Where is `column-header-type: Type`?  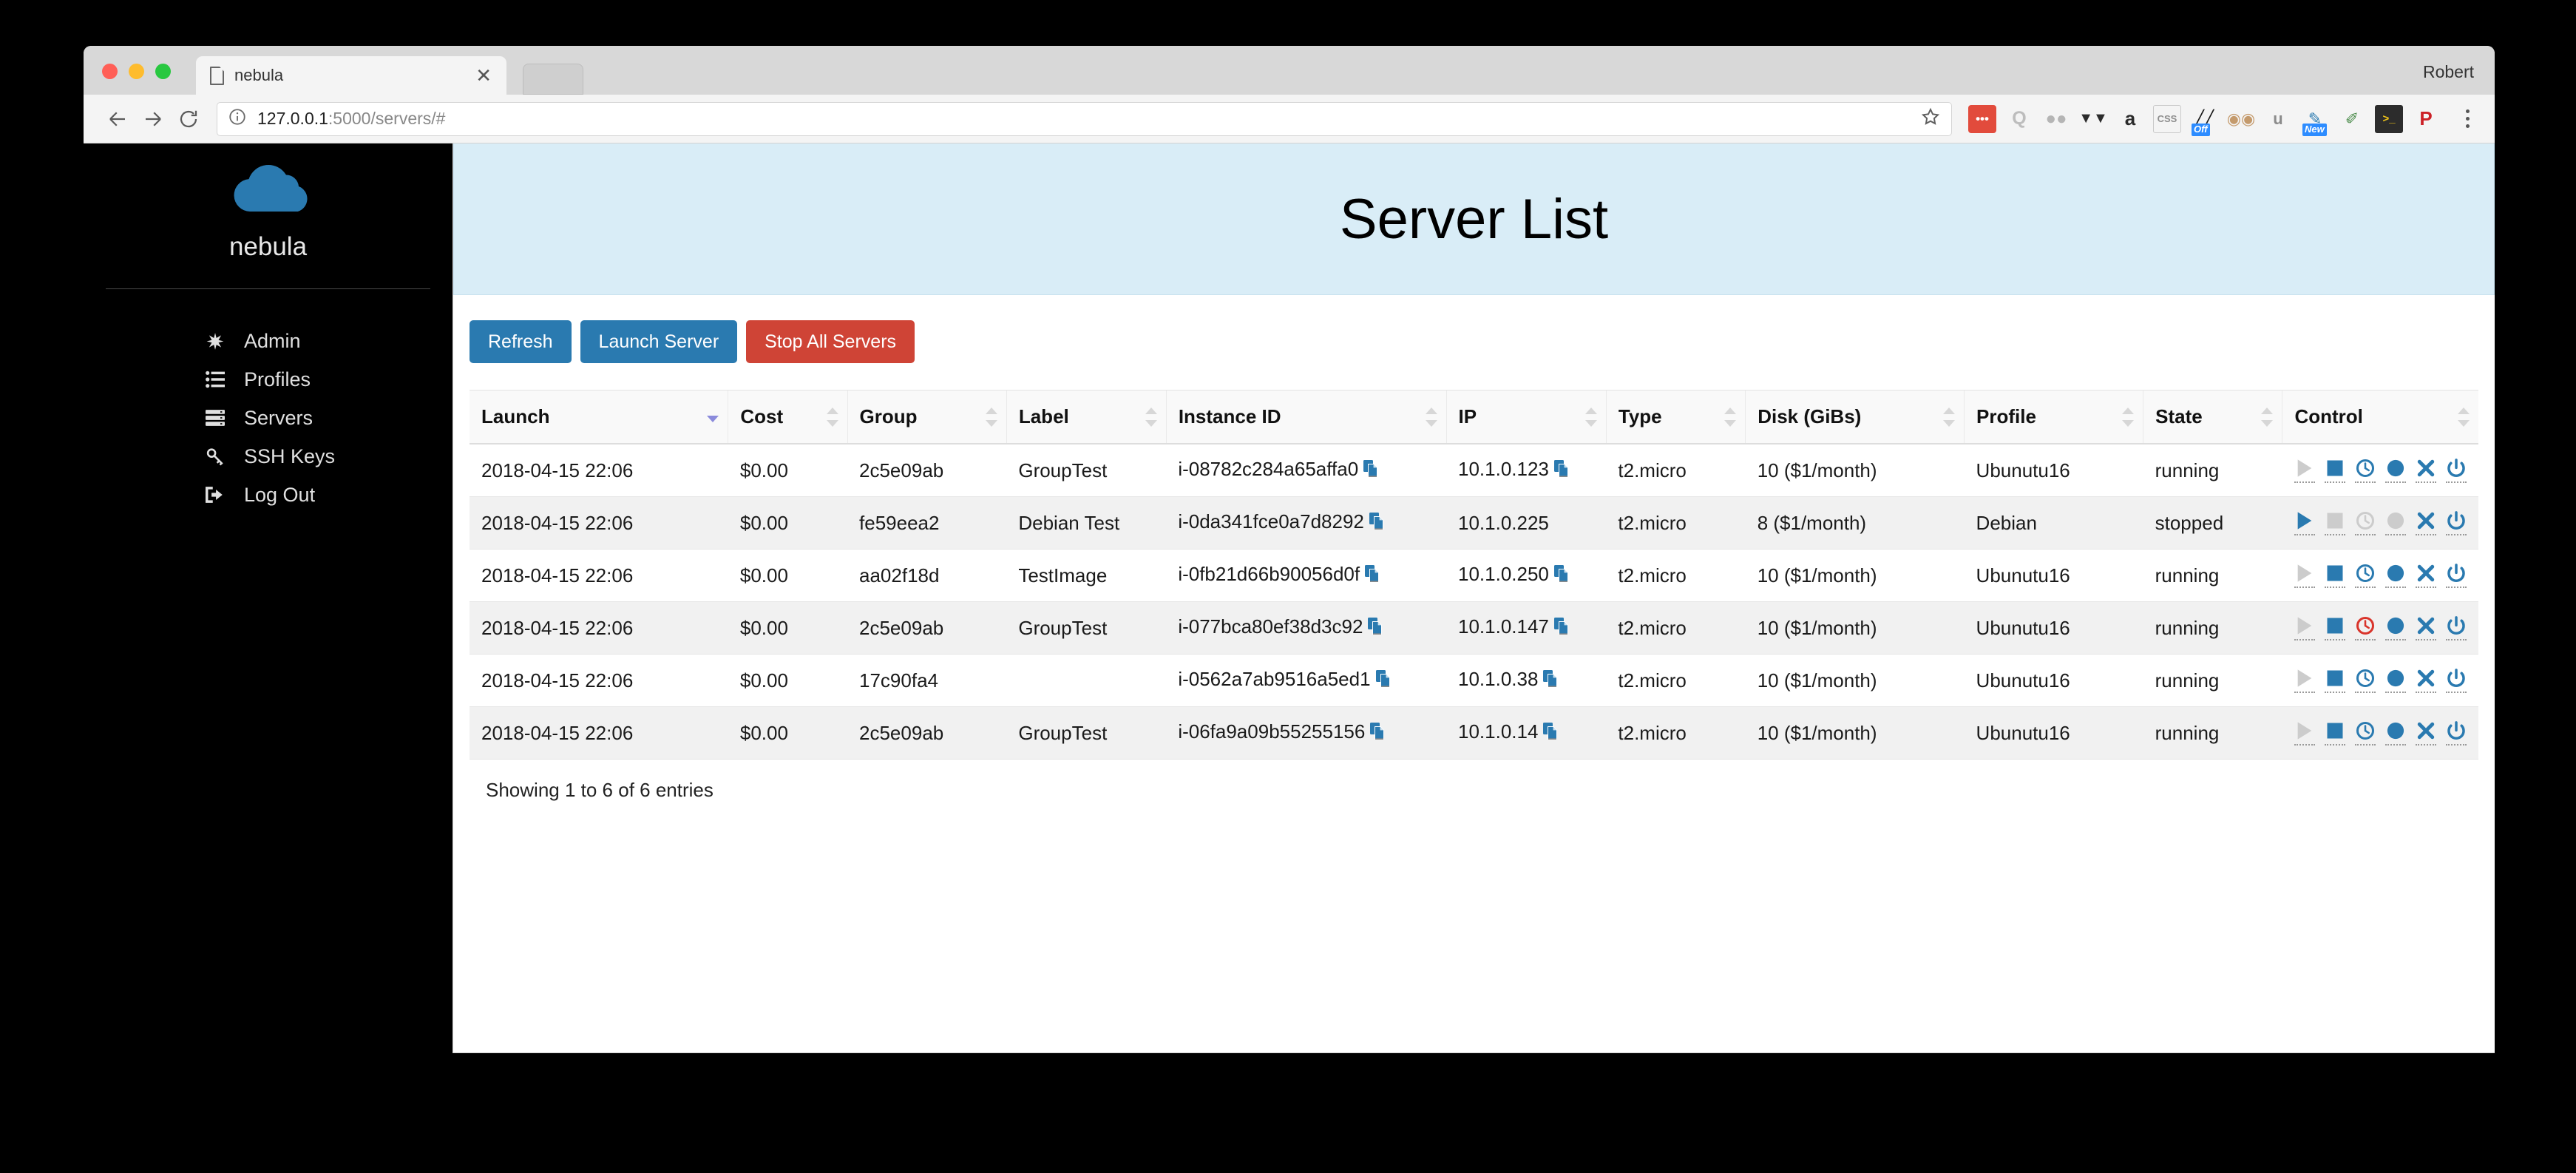
column-header-type: Type is located at coordinates (1675, 417).